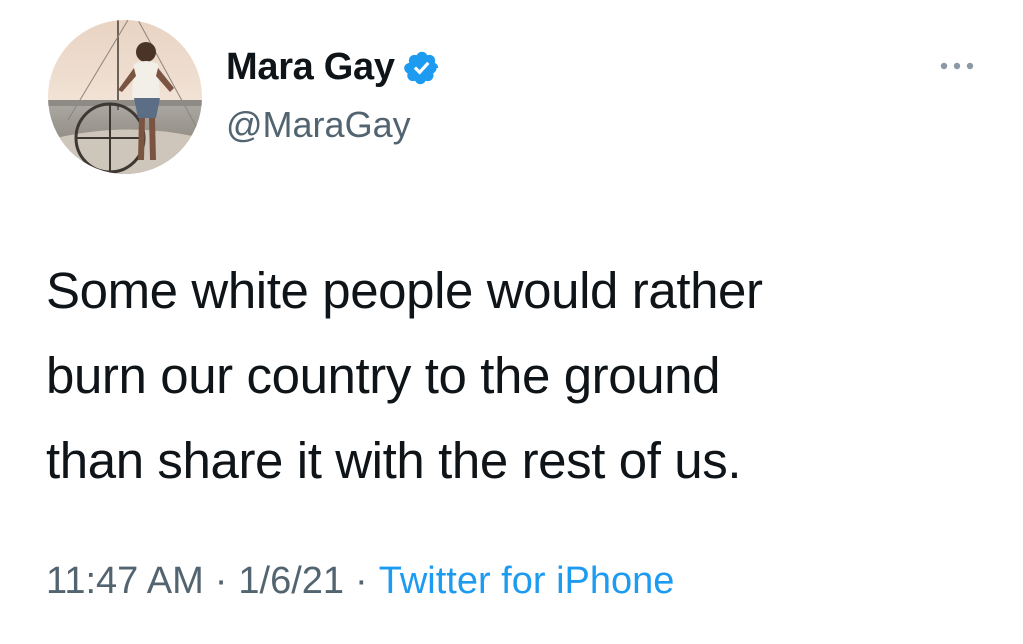 The height and width of the screenshot is (644, 1023). I want to click on verified-badge-icon, so click(422, 68).